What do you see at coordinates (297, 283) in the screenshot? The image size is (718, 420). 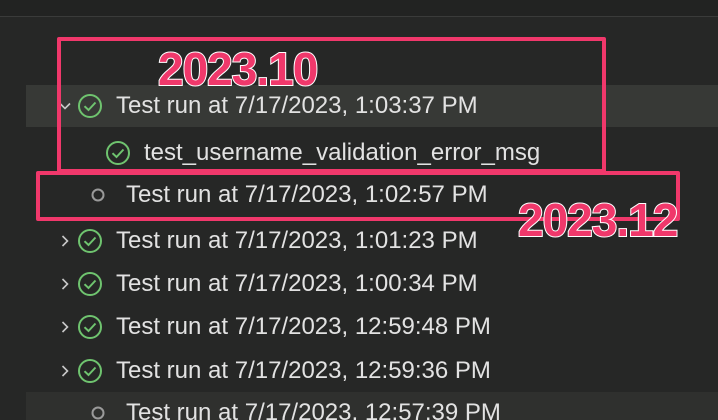 I see `test-run-label: Test run at 7/17/2023, 1:00:34 PM` at bounding box center [297, 283].